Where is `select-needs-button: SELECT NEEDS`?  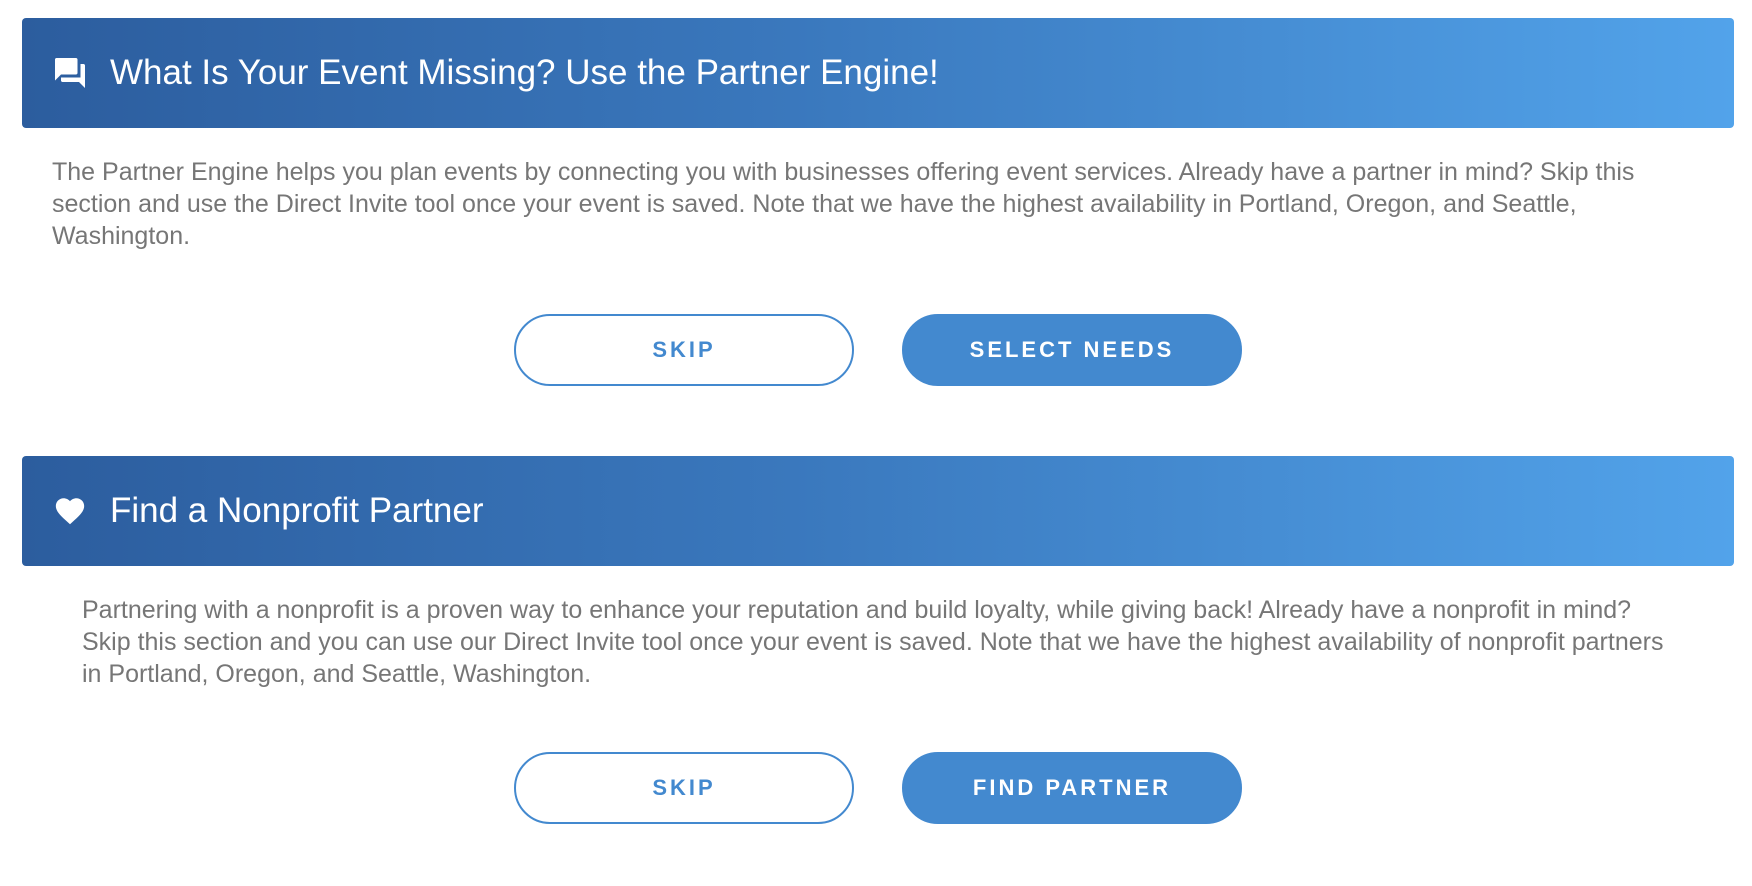 select-needs-button: SELECT NEEDS is located at coordinates (1072, 350).